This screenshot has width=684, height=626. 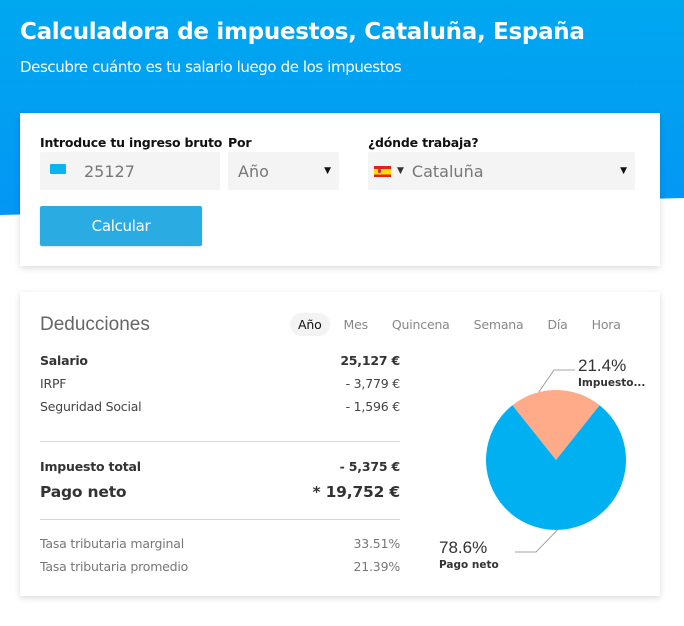 What do you see at coordinates (90, 466) in the screenshot?
I see `total-tax-label: Impuesto total` at bounding box center [90, 466].